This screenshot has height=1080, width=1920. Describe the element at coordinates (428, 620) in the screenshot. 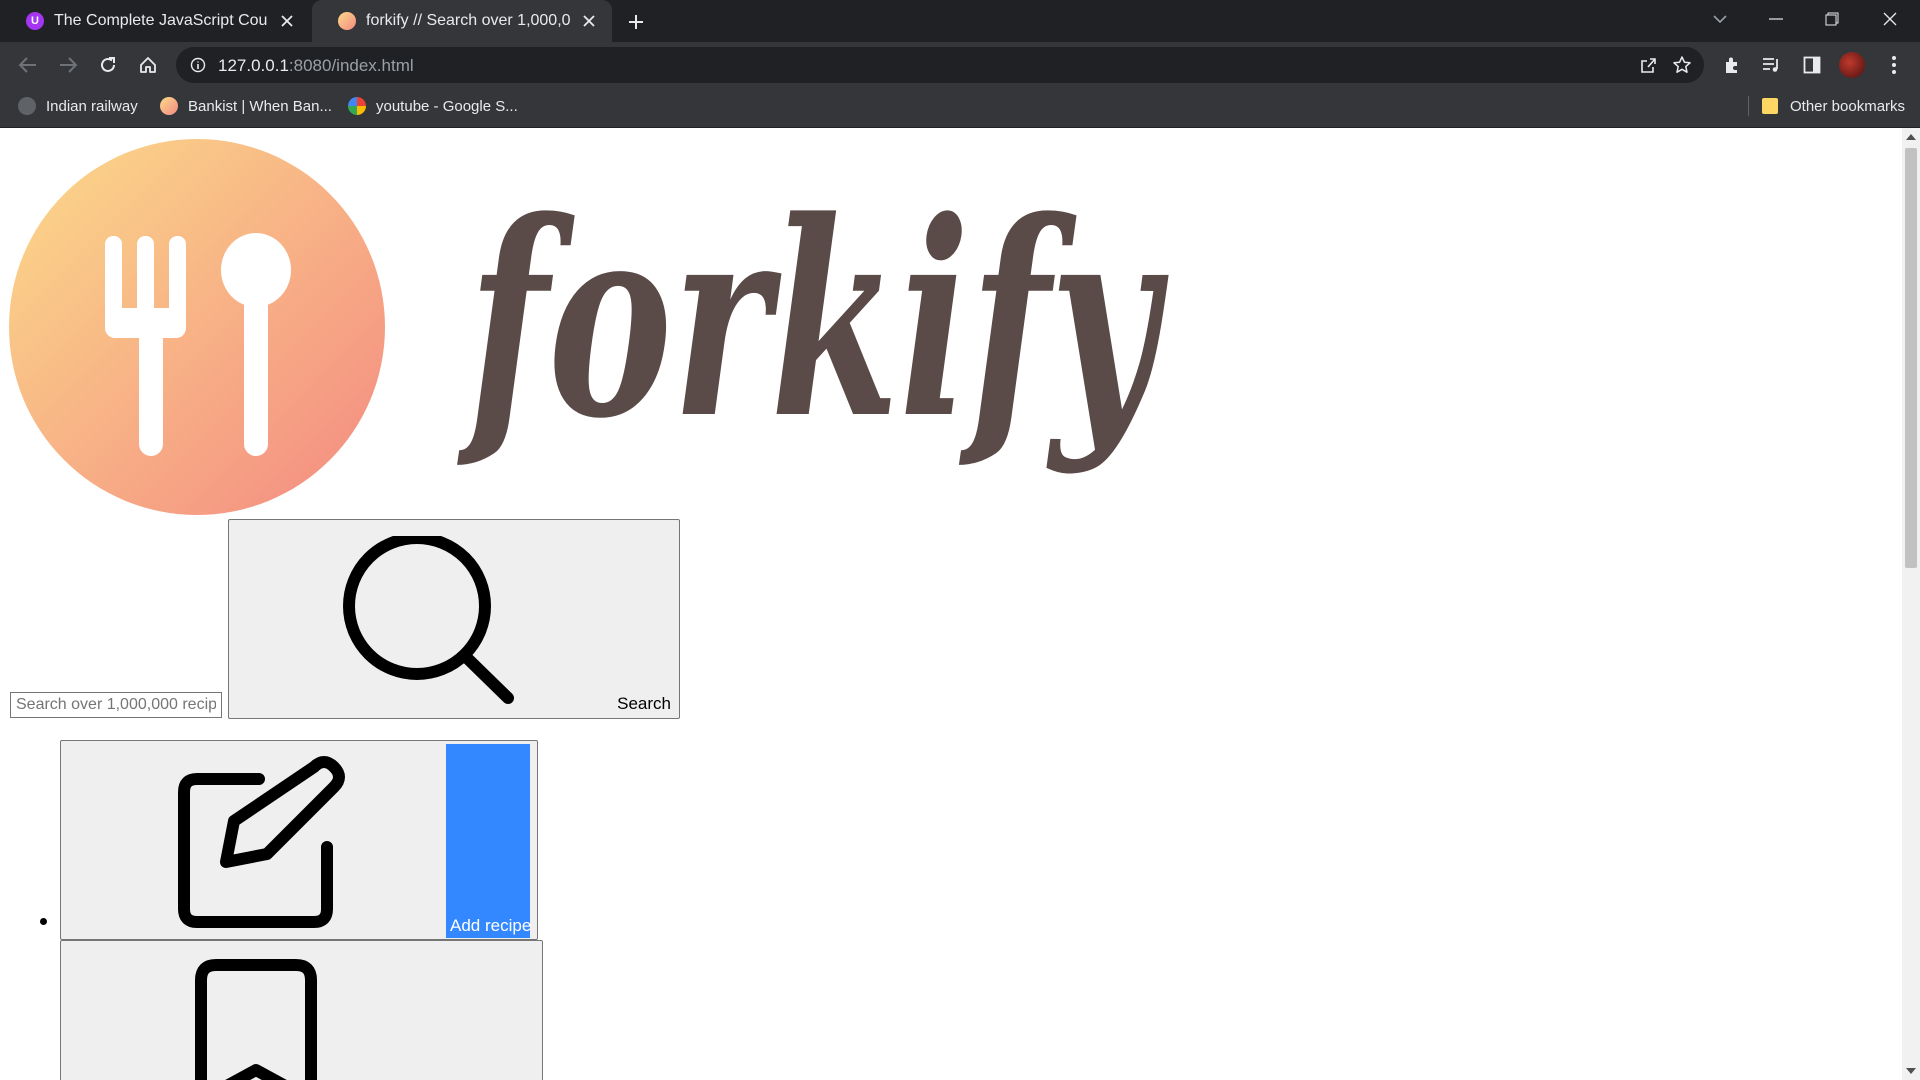

I see `search-icon` at that location.